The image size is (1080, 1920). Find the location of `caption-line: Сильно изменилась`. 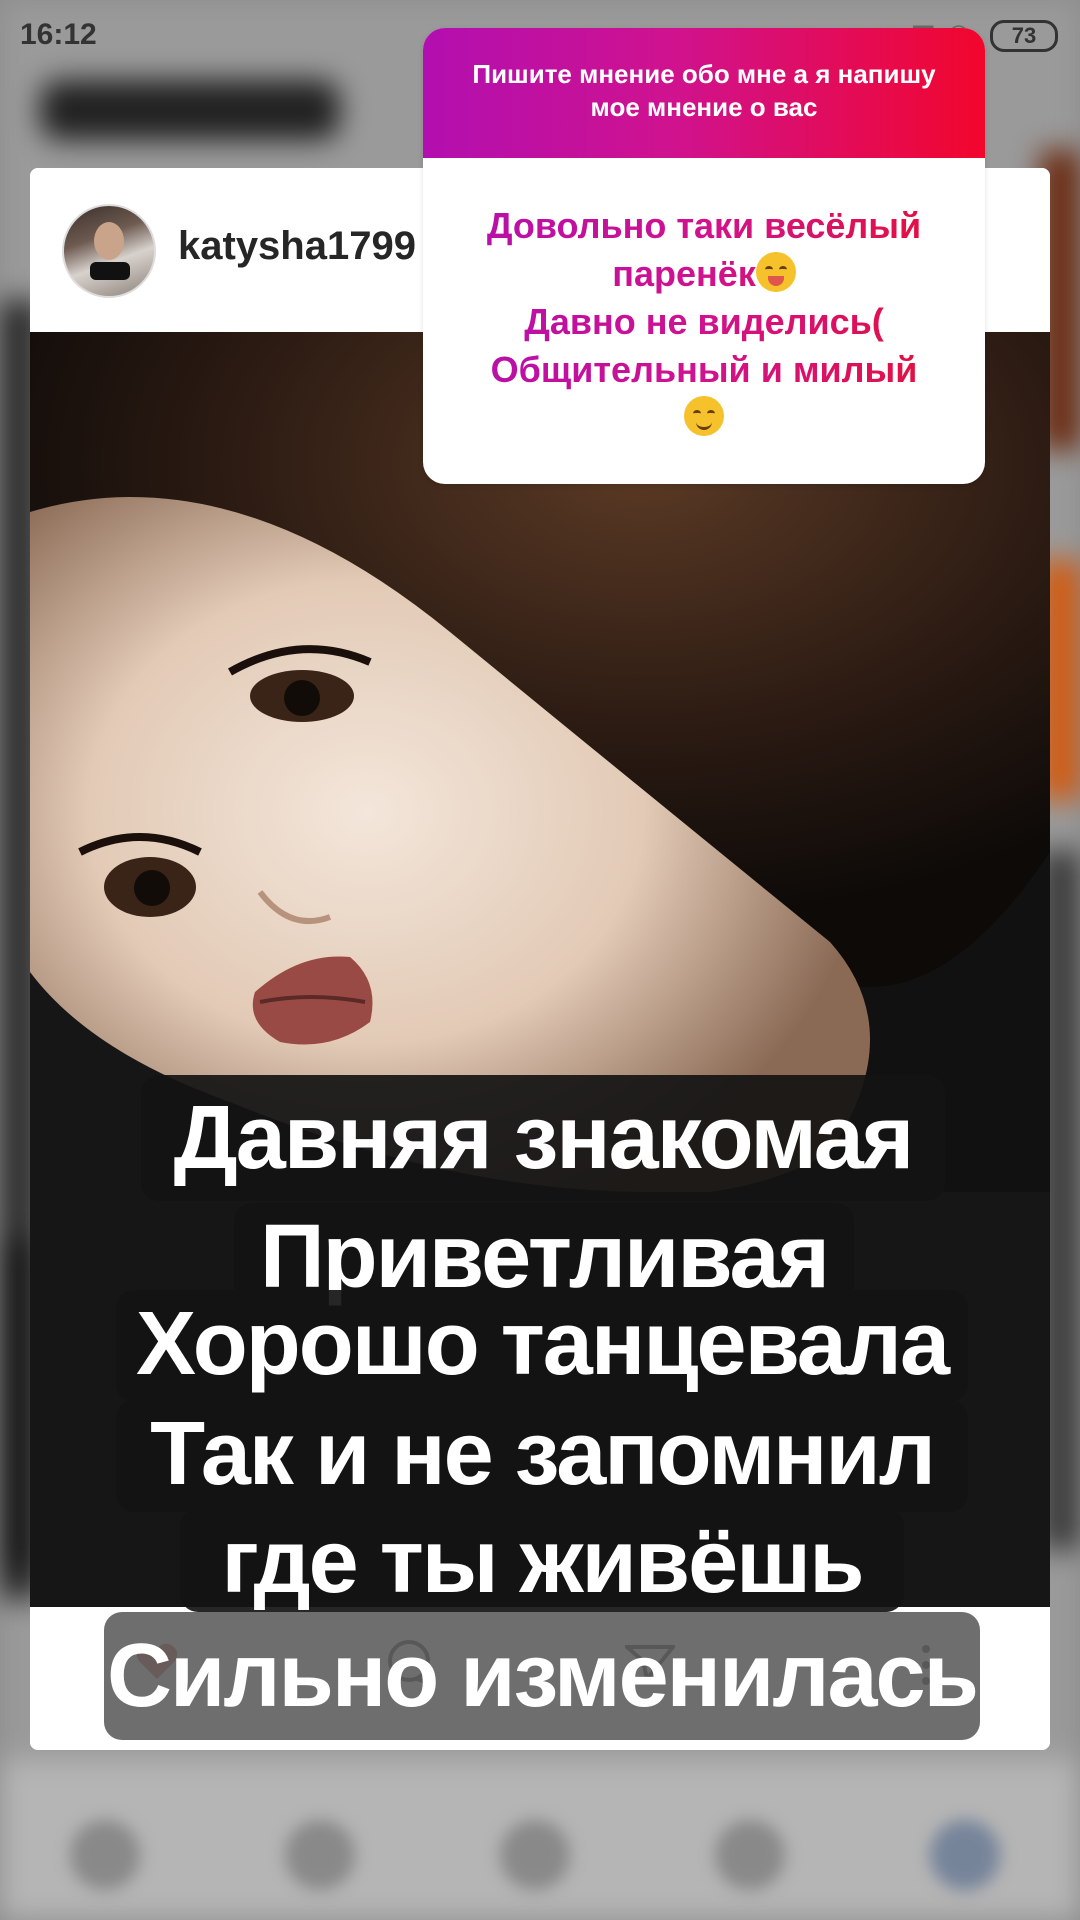

caption-line: Сильно изменилась is located at coordinates (542, 1676).